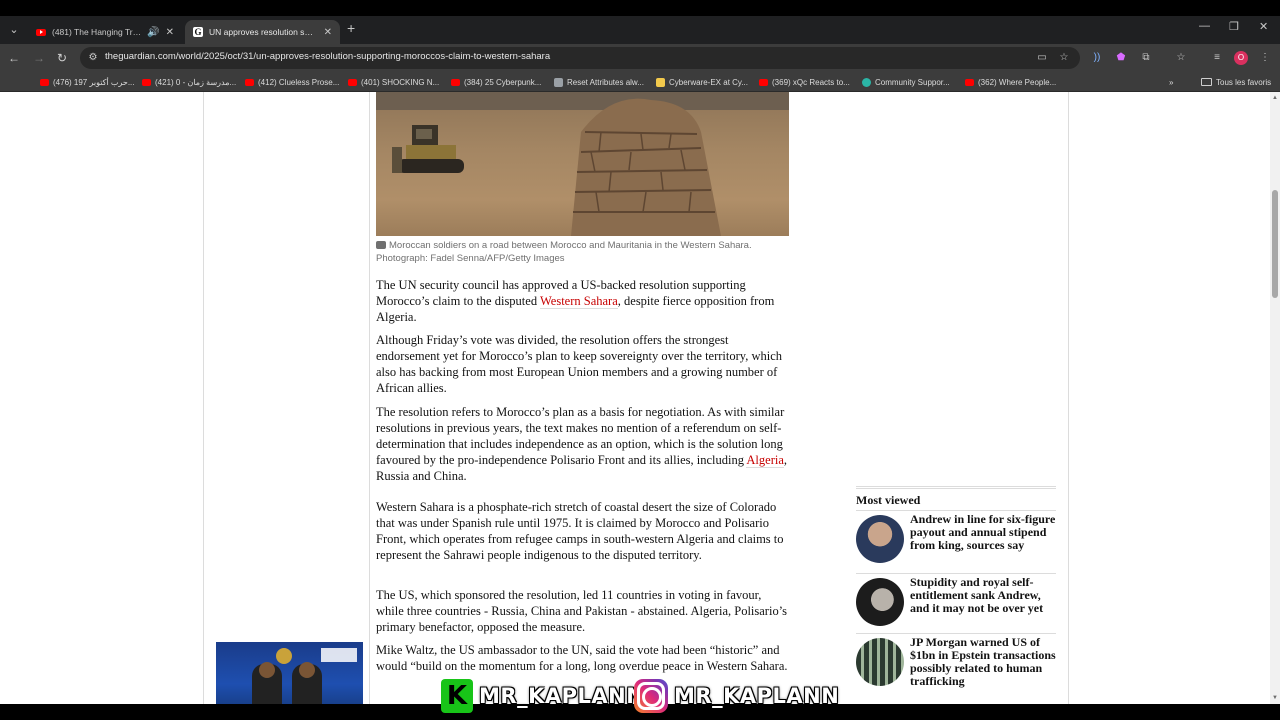 Image resolution: width=1280 pixels, height=720 pixels. Describe the element at coordinates (562, 696) in the screenshot. I see `kick-handle: MR_KAPLANN` at that location.